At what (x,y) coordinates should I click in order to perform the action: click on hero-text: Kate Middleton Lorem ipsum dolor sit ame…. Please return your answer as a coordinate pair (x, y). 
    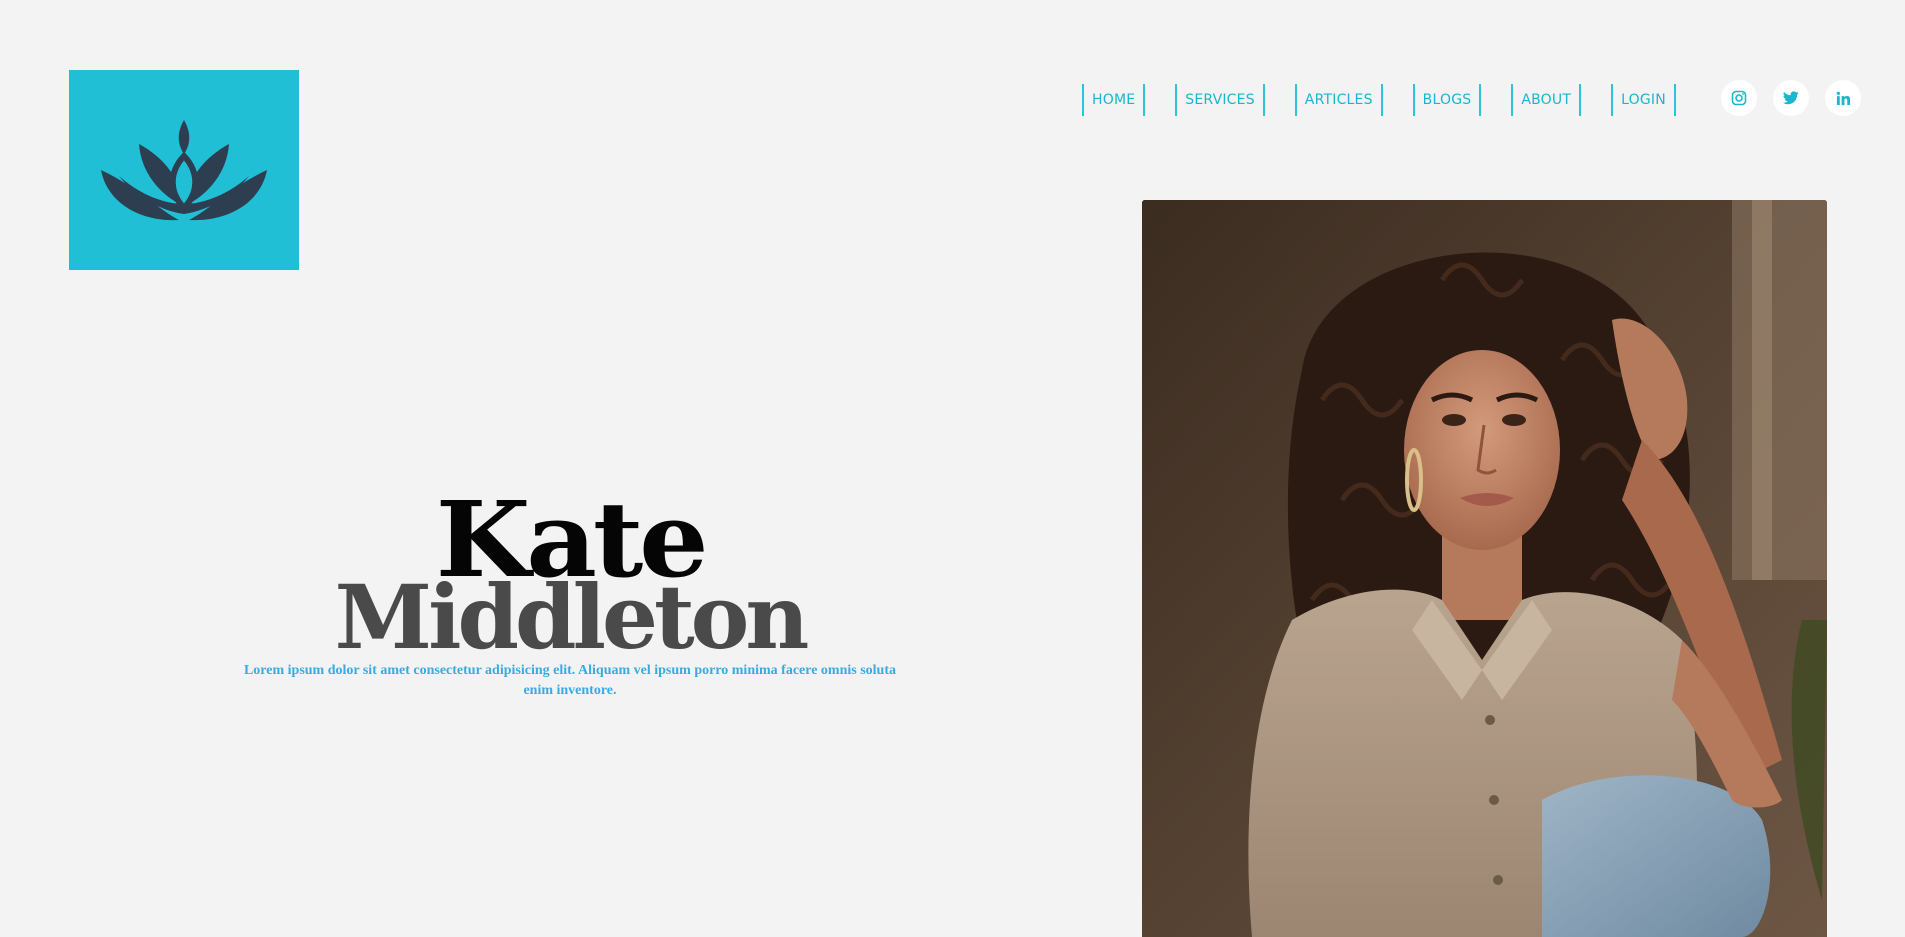
    Looking at the image, I should click on (570, 589).